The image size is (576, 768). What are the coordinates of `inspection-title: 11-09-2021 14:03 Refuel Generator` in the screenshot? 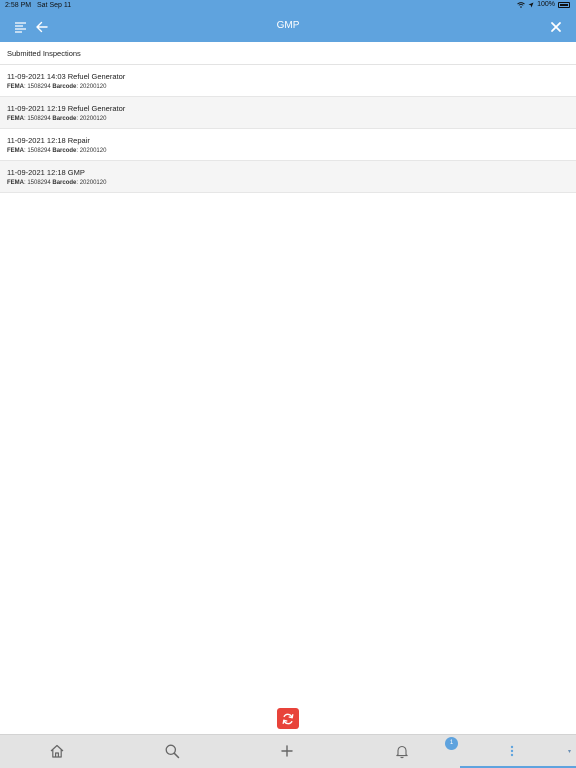 It's located at (66, 76).